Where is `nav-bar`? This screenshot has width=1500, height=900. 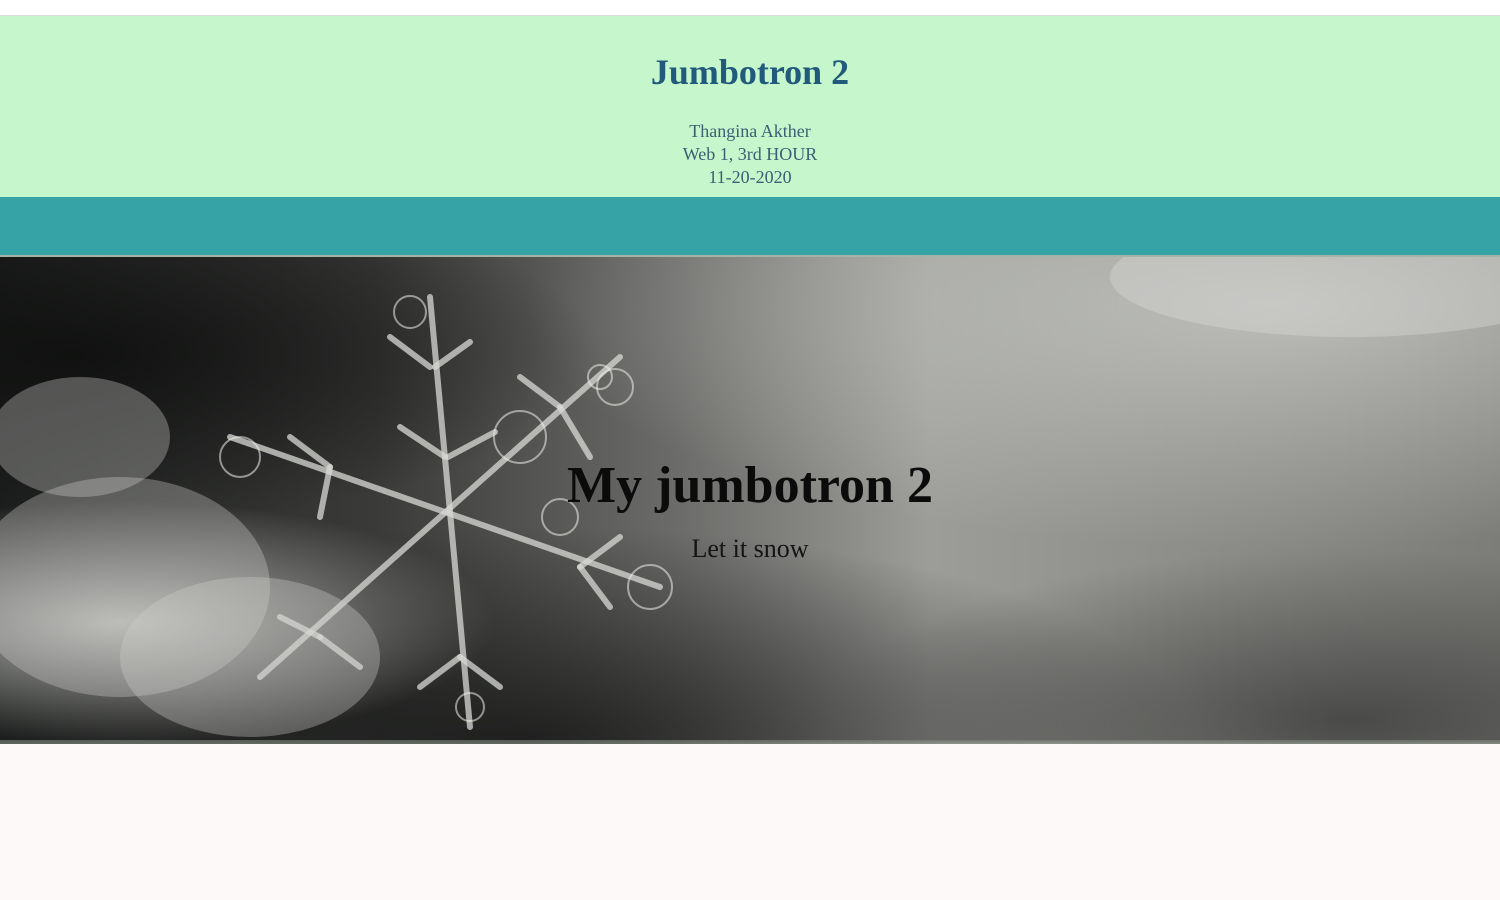 nav-bar is located at coordinates (750, 227).